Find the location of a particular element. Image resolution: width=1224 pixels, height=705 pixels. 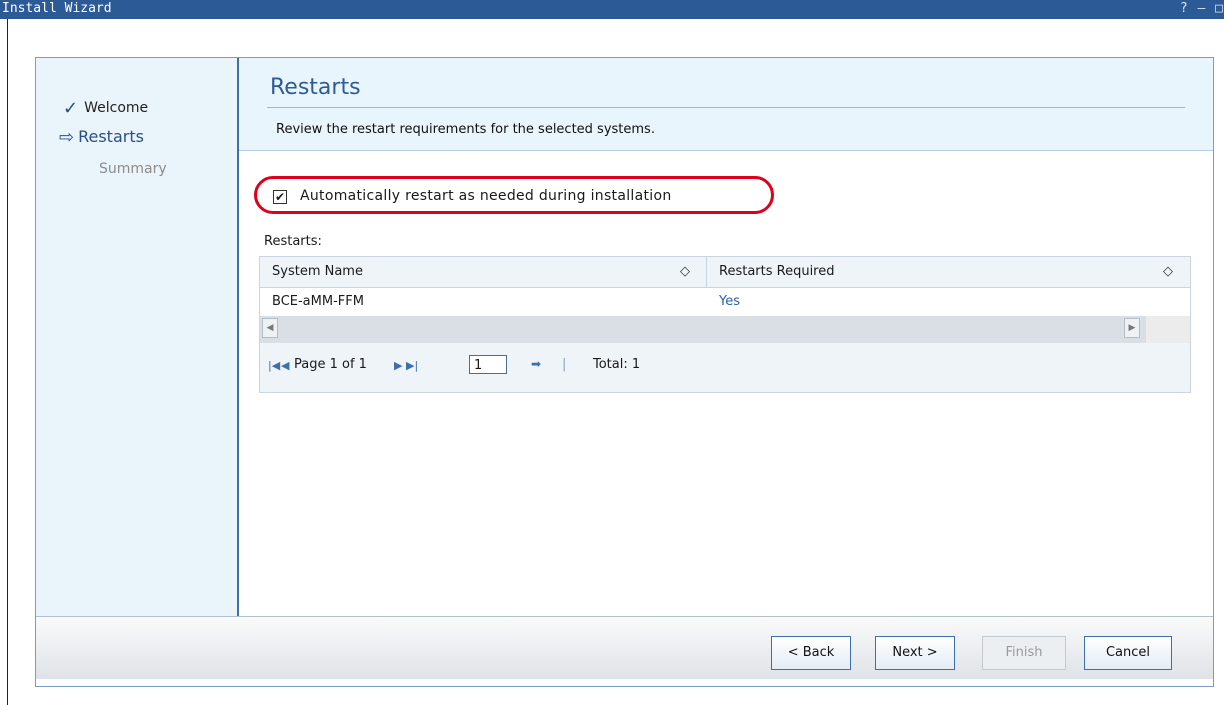

pagination-bar: |◀ ◀ Page 1 of 1 ▶ ▶| 1 ➡ | Total: 1 is located at coordinates (725, 367).